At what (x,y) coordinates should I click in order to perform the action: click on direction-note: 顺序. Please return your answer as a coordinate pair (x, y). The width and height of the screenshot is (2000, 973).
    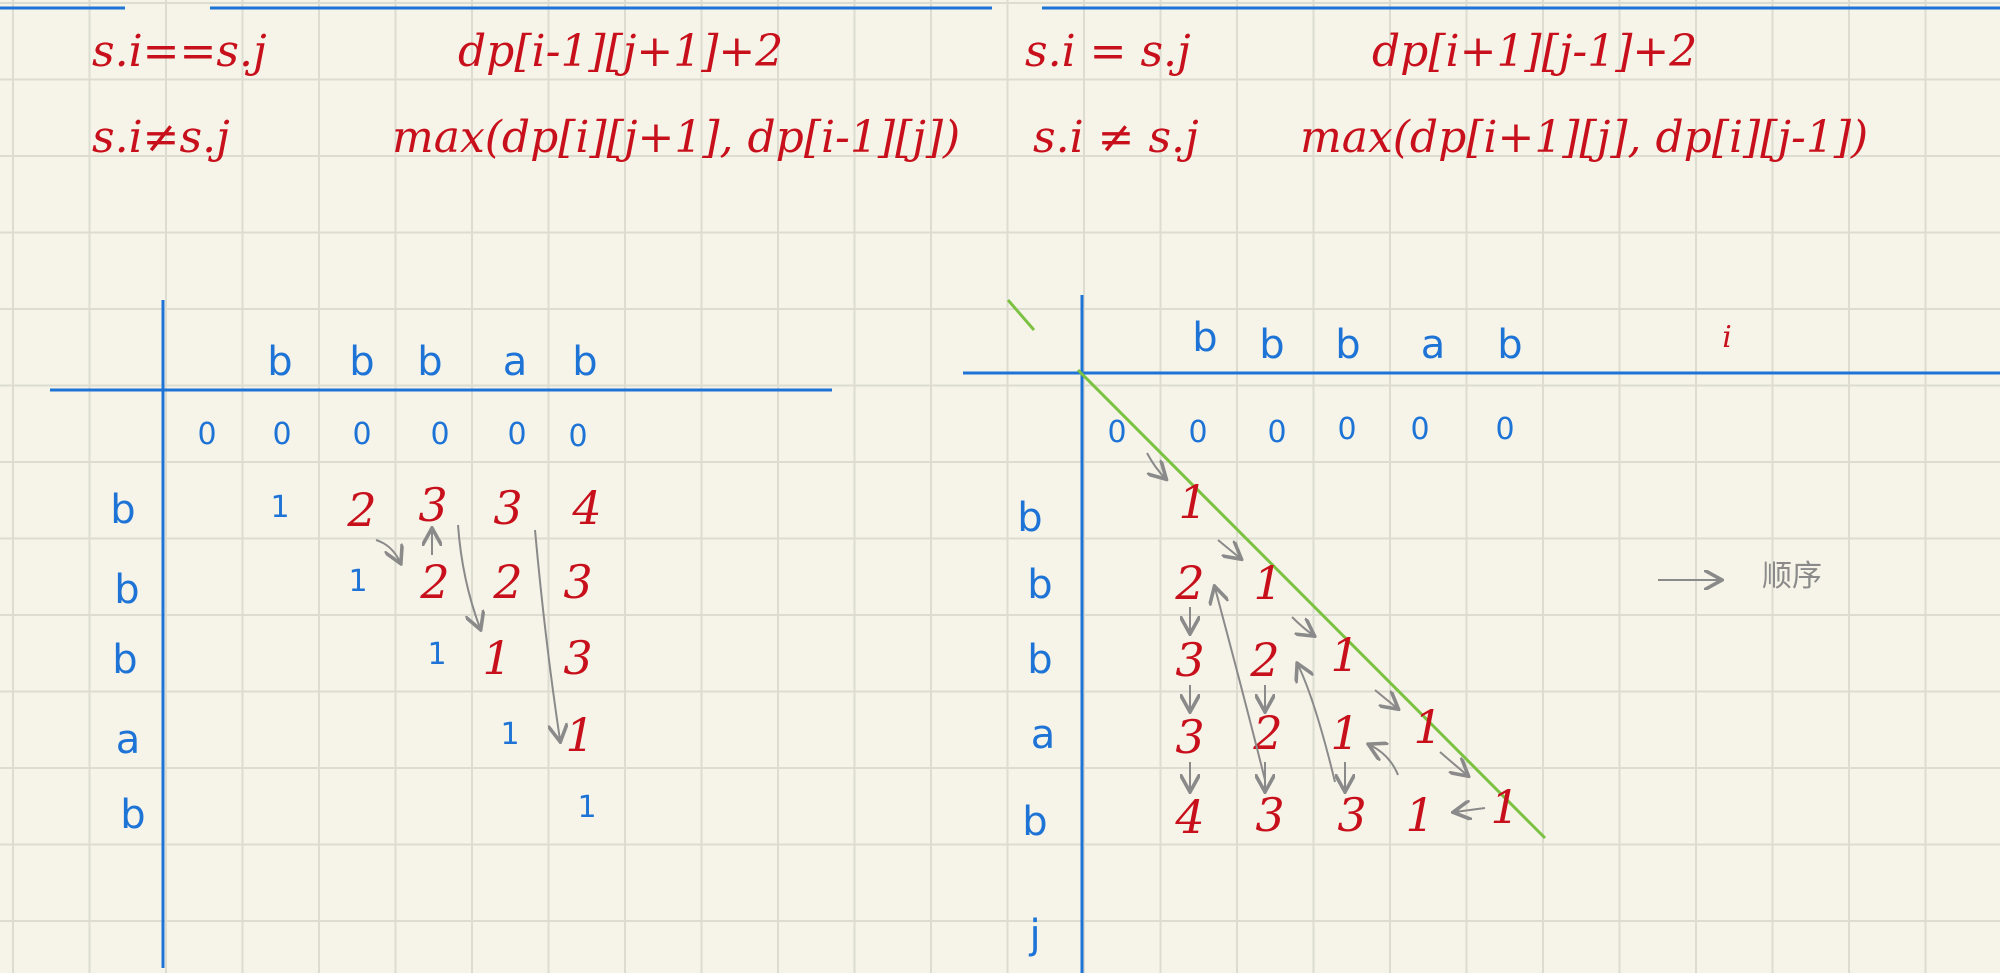
    Looking at the image, I should click on (1792, 576).